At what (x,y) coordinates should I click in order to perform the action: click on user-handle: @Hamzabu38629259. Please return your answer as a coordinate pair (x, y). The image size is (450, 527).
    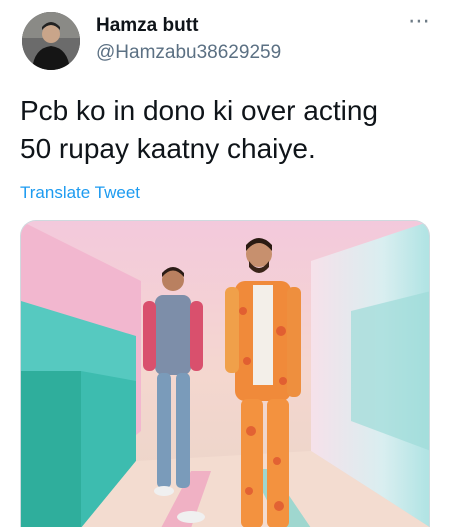
    Looking at the image, I should click on (188, 53).